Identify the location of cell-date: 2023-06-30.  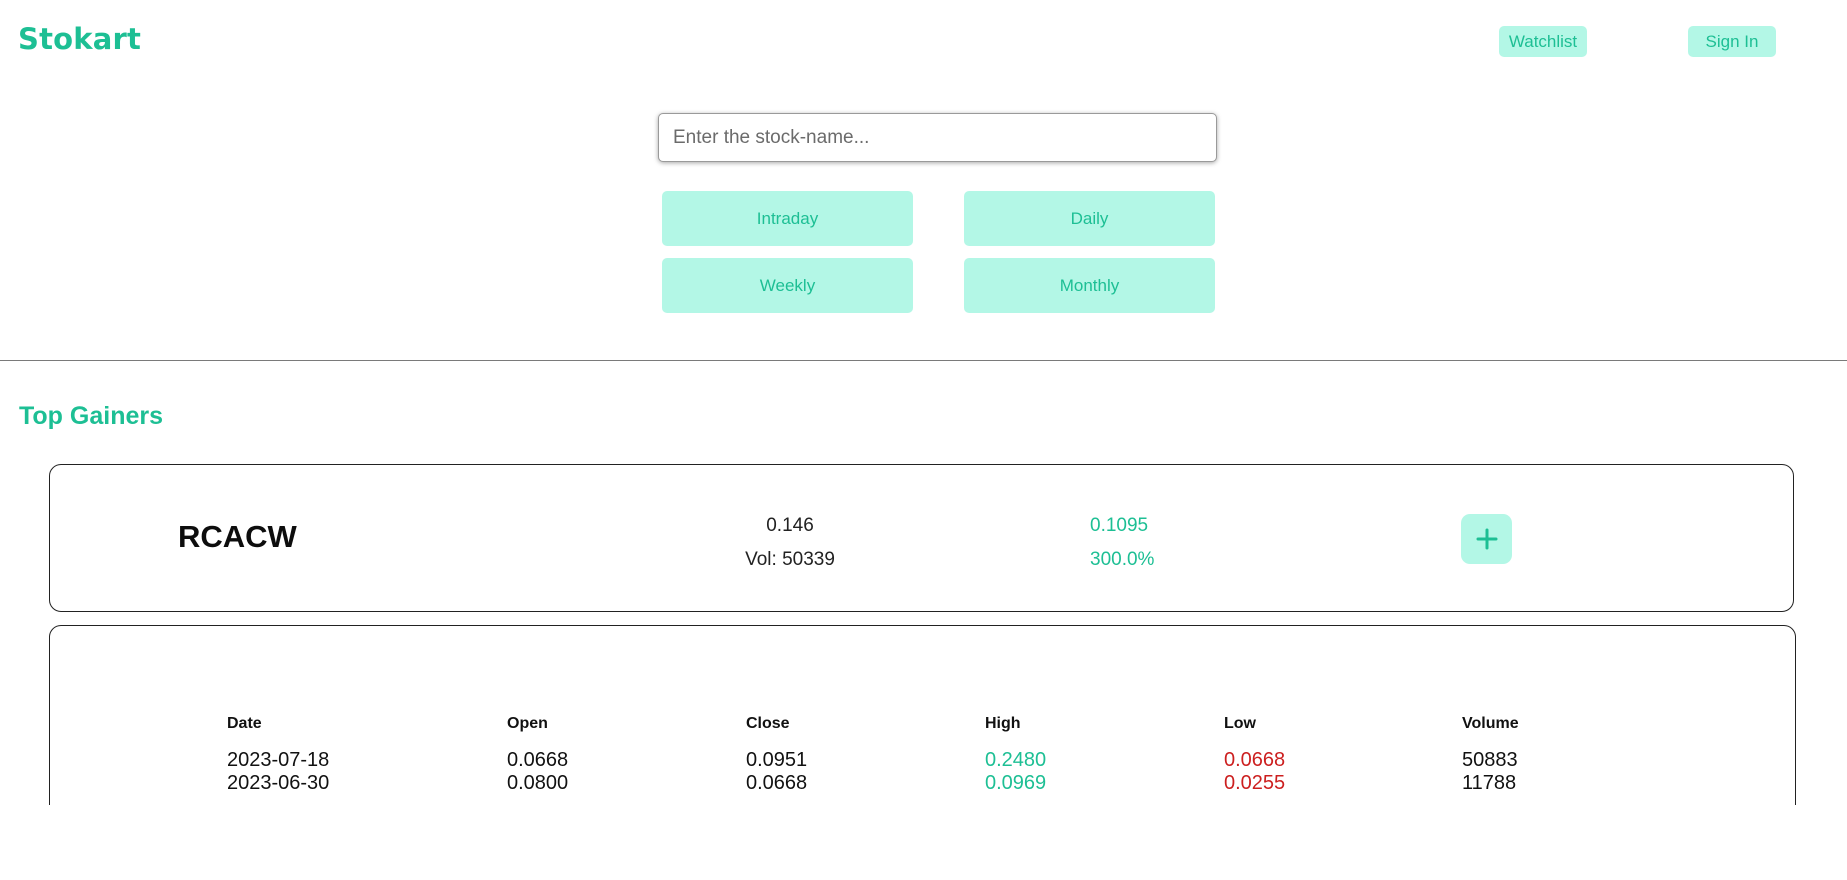
(278, 783).